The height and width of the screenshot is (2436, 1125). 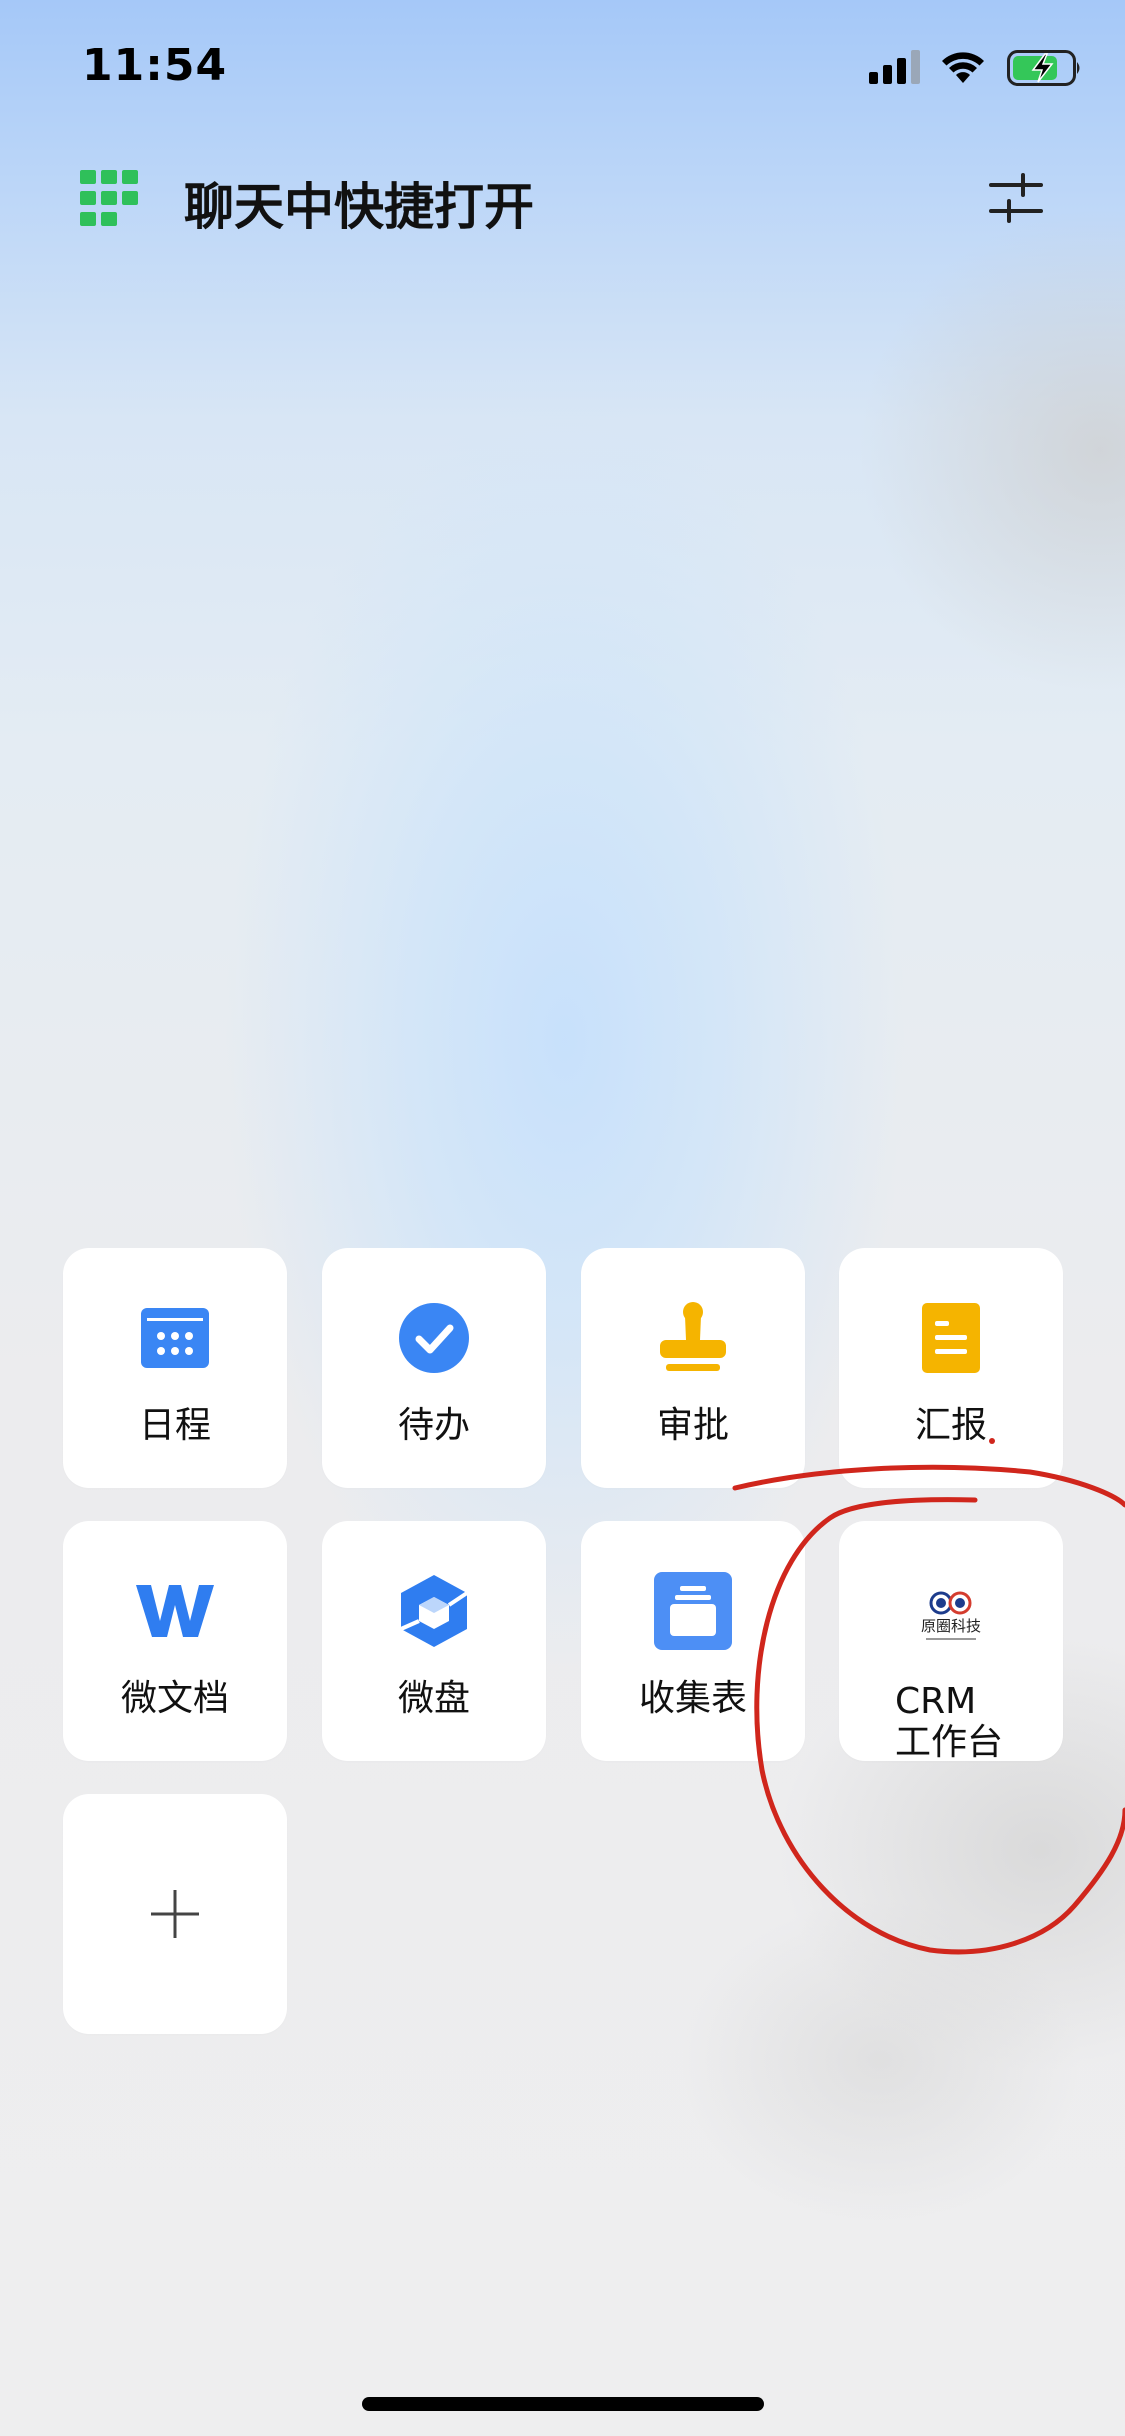 I want to click on tile-label: 汇报, so click(x=950, y=1425).